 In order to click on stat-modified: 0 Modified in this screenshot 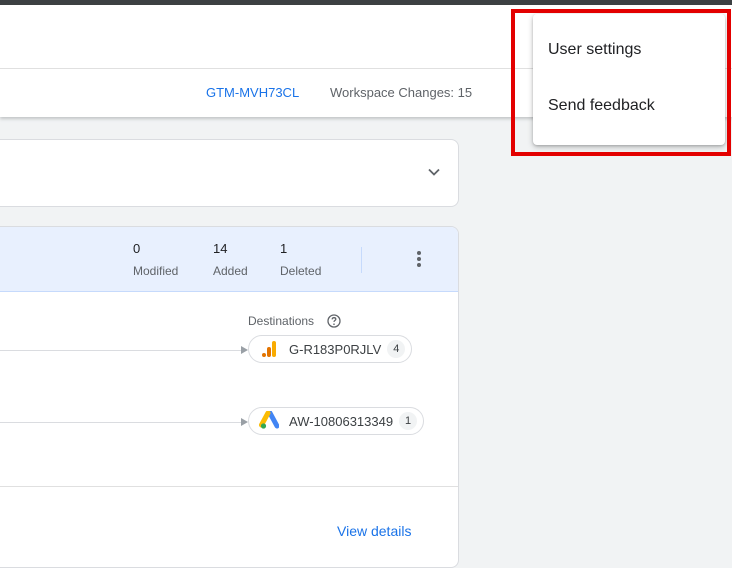, I will do `click(155, 259)`.